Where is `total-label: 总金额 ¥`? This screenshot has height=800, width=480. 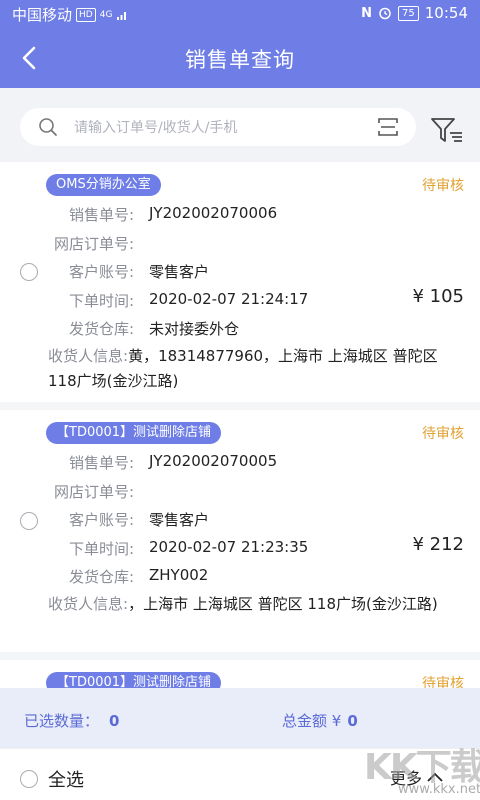
total-label: 总金额 ¥ is located at coordinates (312, 721).